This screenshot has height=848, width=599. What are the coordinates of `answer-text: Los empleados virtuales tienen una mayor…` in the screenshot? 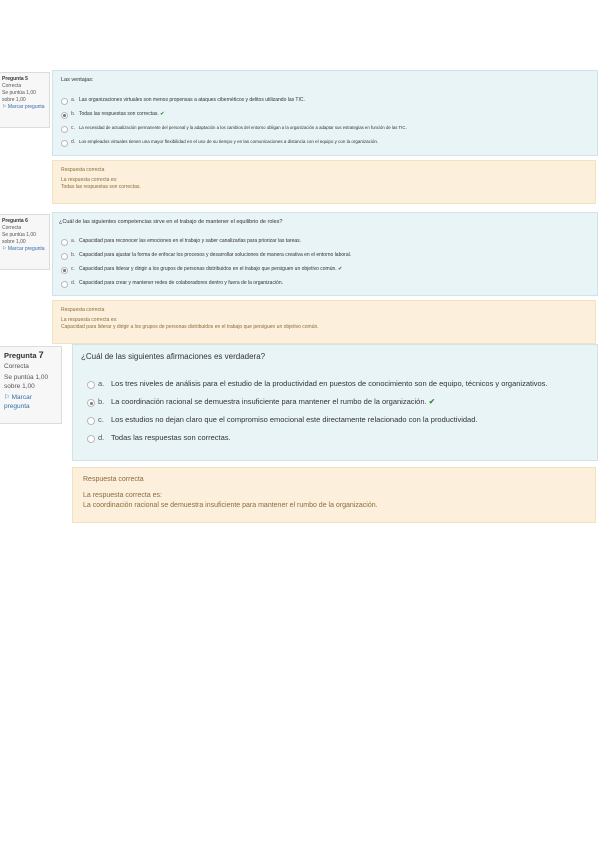 It's located at (229, 141).